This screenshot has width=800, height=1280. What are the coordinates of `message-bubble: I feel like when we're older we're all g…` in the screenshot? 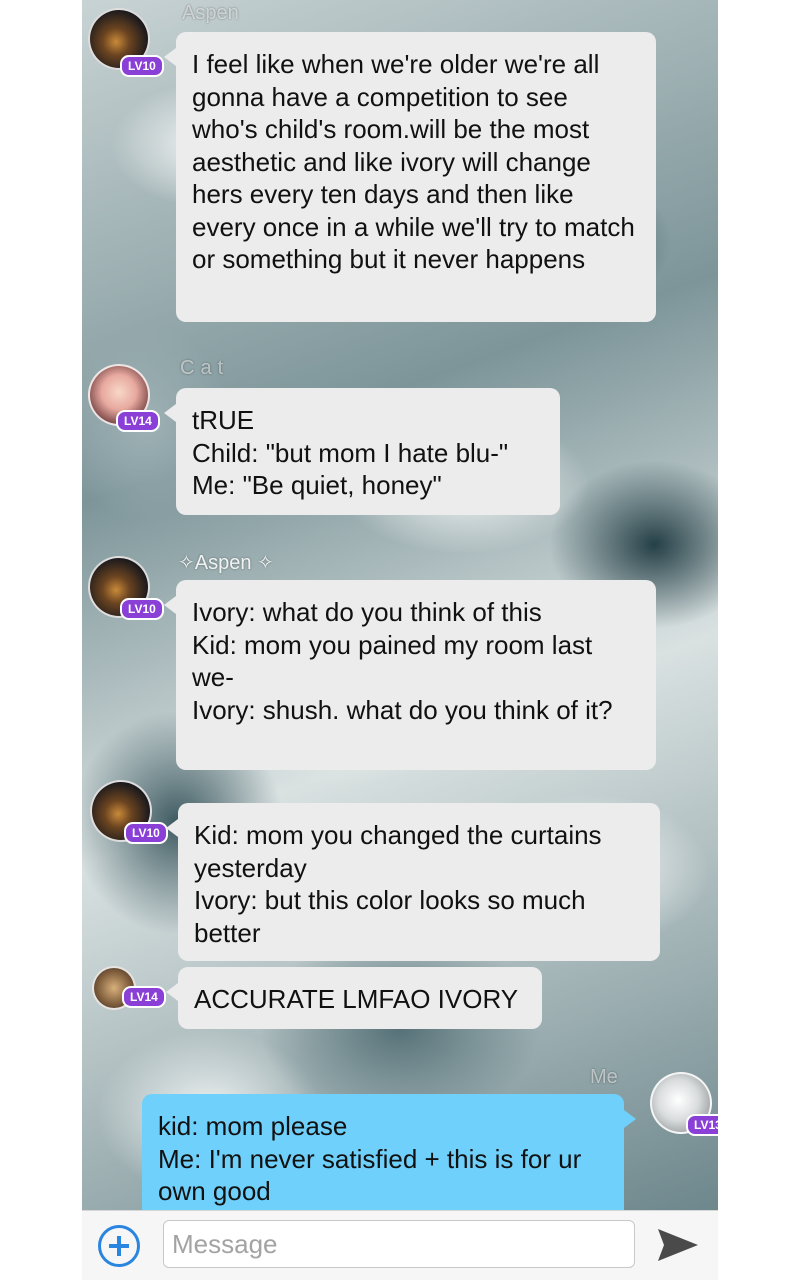 It's located at (410, 177).